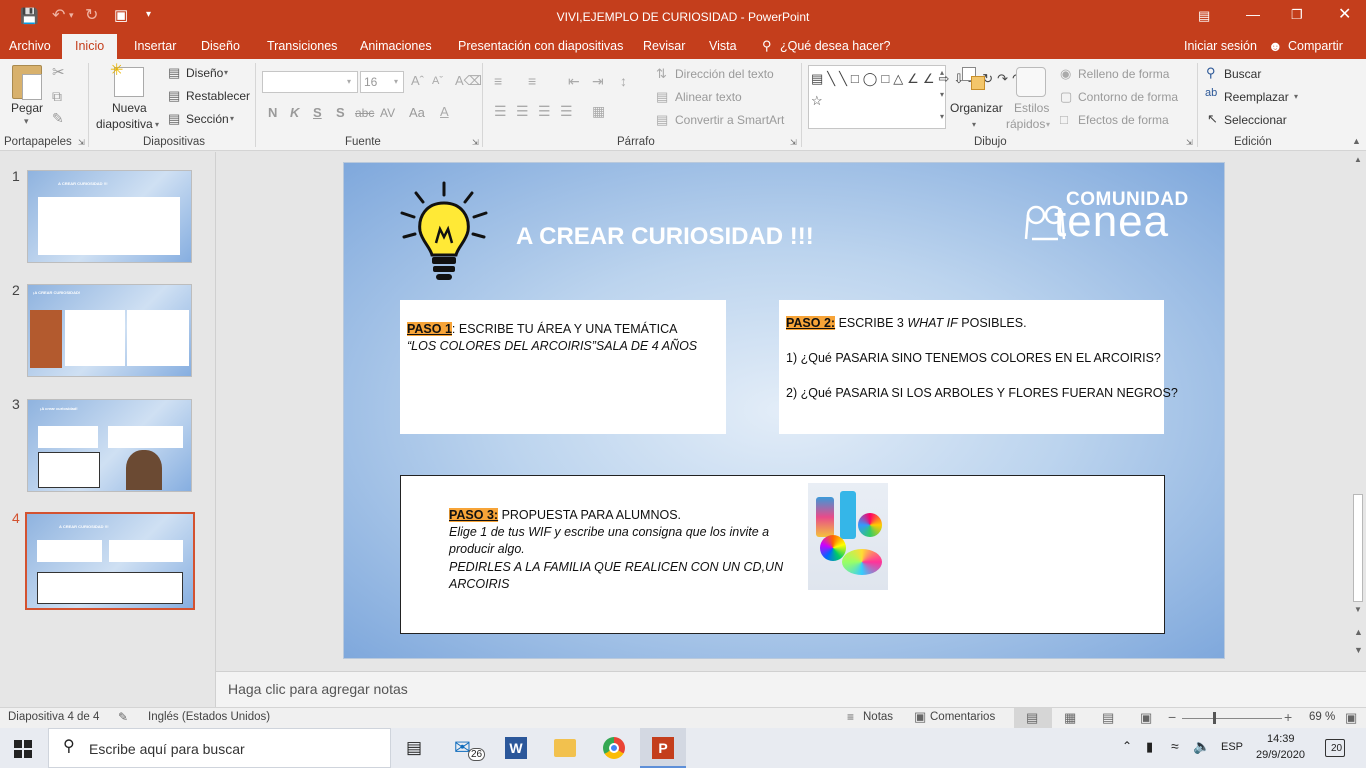  I want to click on font-name-input, so click(310, 82).